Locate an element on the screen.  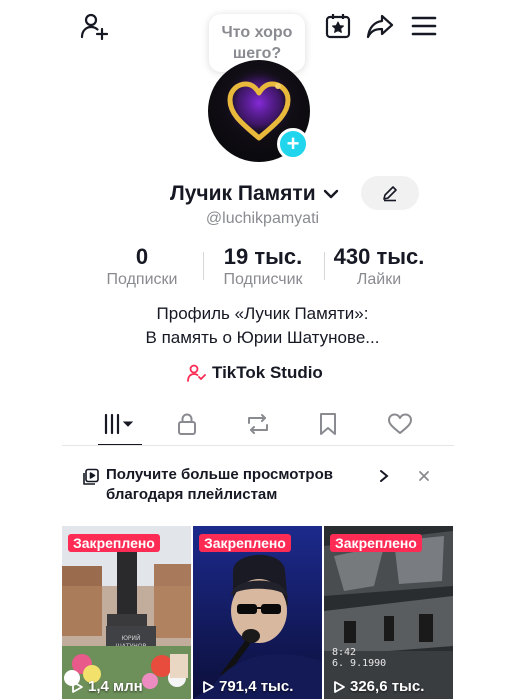
bio-line-1: Профиль «Лучик Памяти»: is located at coordinates (262, 313).